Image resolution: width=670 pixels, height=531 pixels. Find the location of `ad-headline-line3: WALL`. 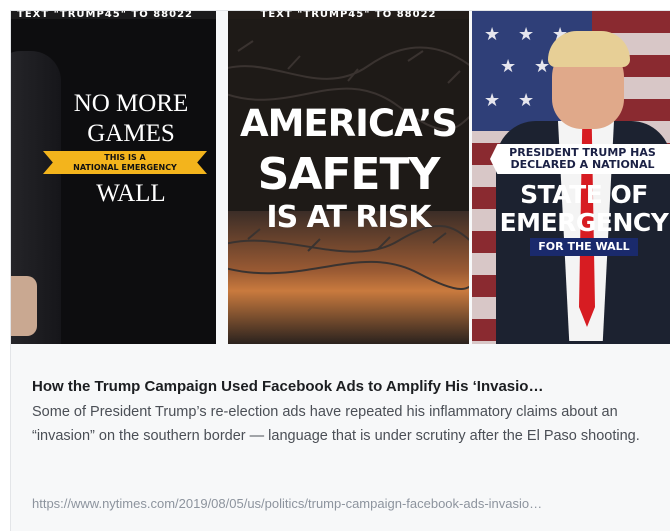

ad-headline-line3: WALL is located at coordinates (131, 193).